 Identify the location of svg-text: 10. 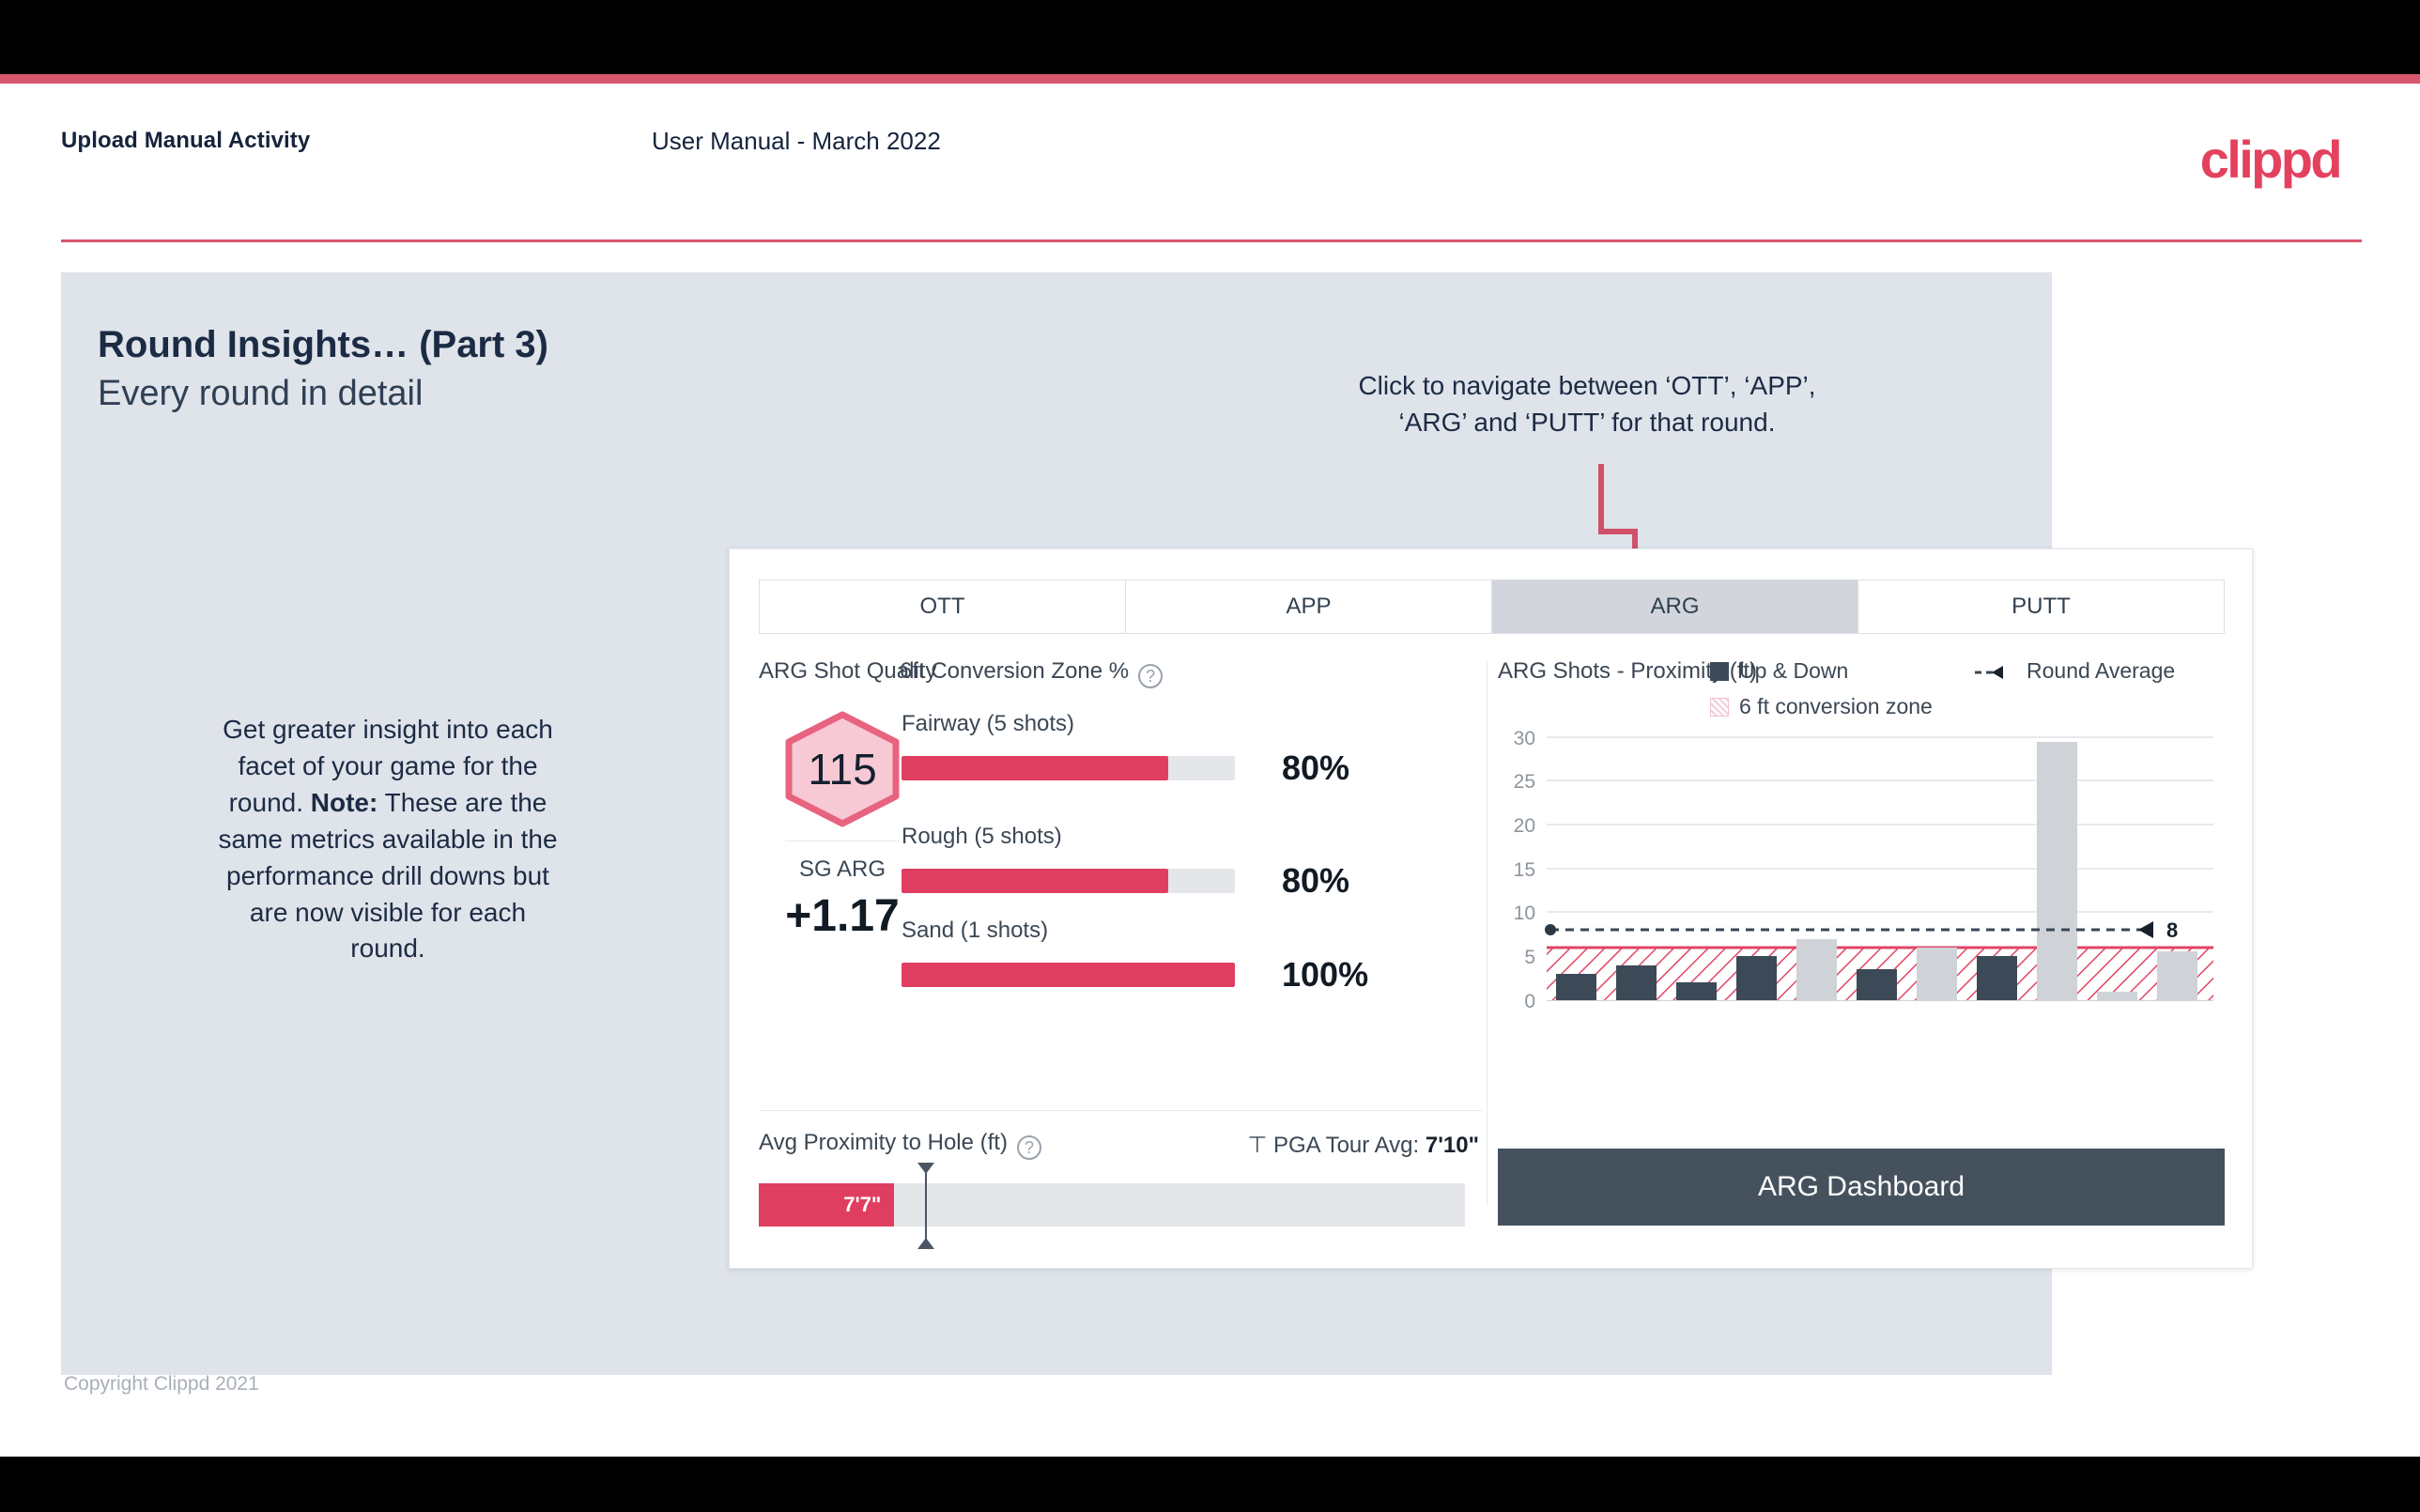
(1524, 913).